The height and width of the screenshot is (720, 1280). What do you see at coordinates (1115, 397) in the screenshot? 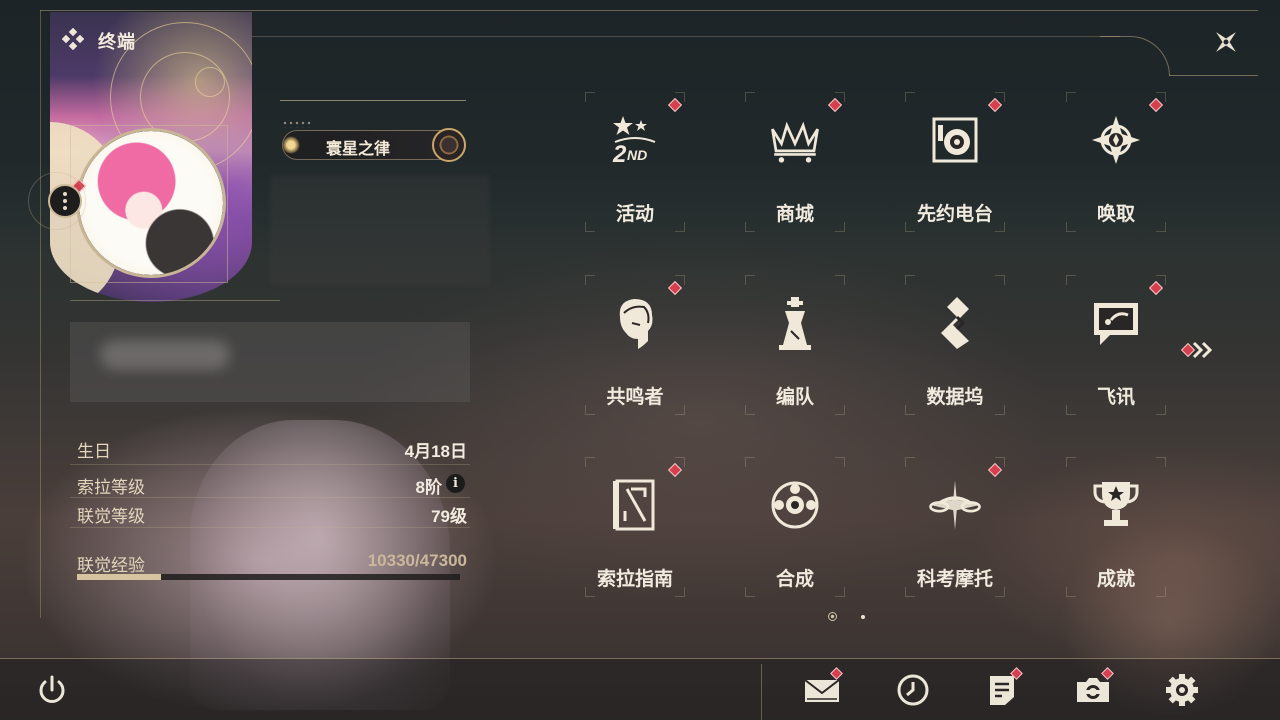
I see `menu-item-label: 飞讯` at bounding box center [1115, 397].